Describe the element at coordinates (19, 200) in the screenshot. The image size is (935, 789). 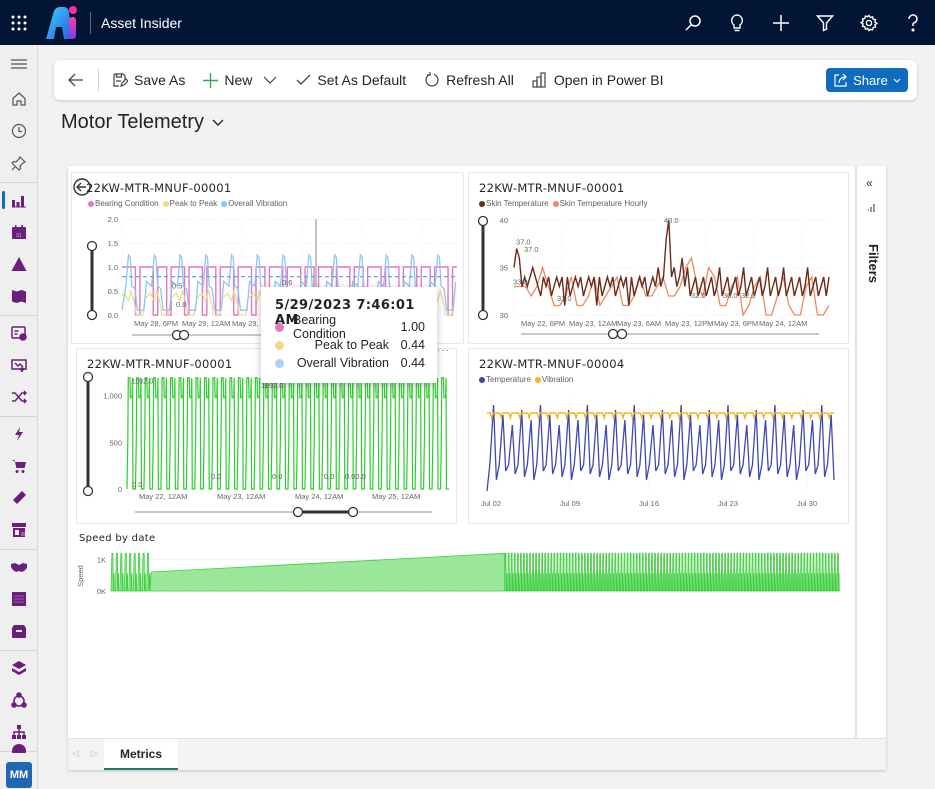
I see `sidebar-item-dashboards` at that location.